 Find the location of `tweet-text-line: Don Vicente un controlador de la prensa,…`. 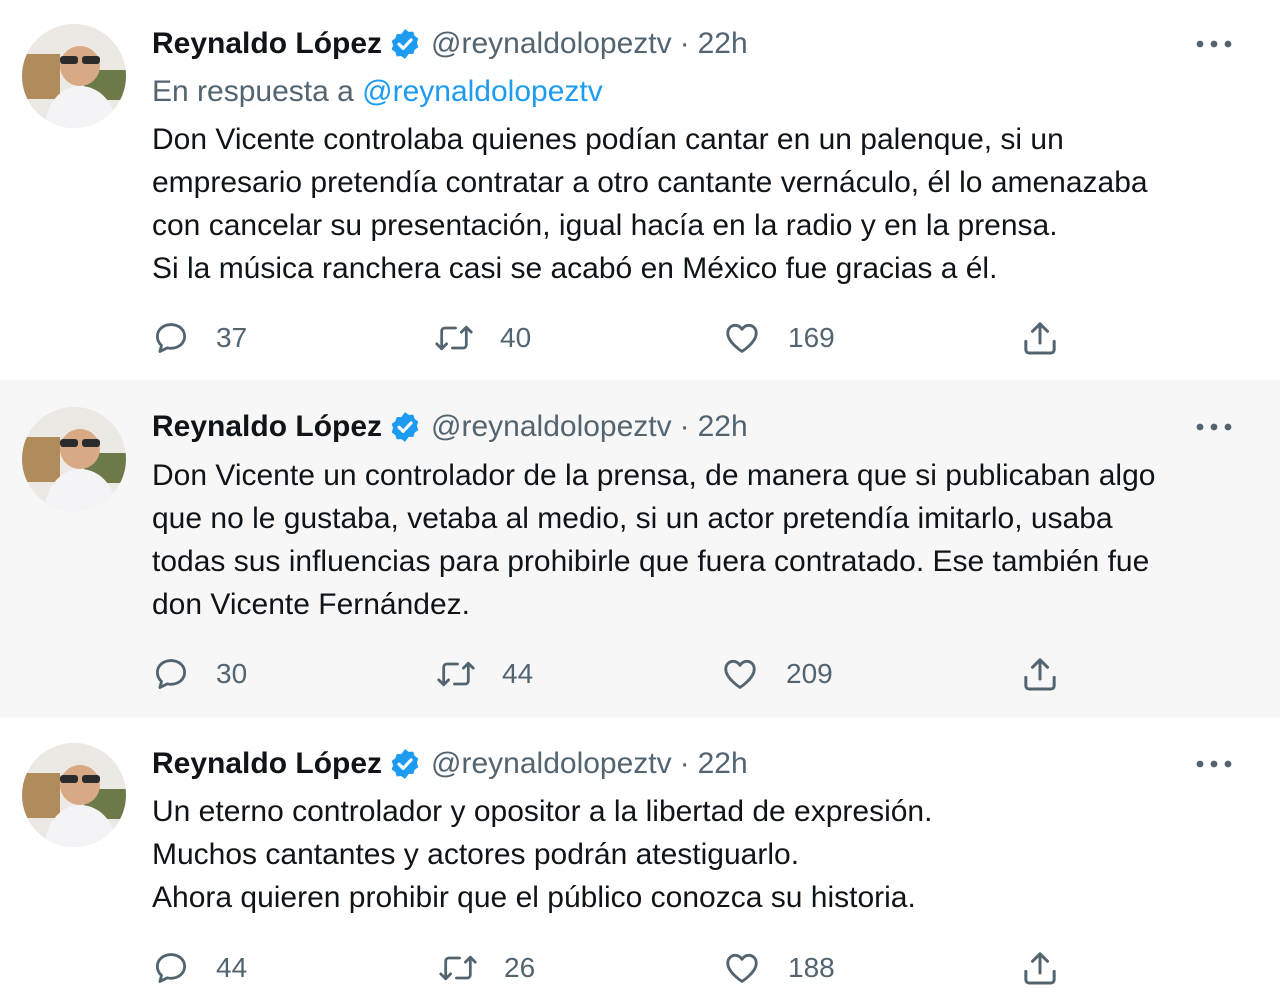

tweet-text-line: Don Vicente un controlador de la prensa,… is located at coordinates (654, 475).